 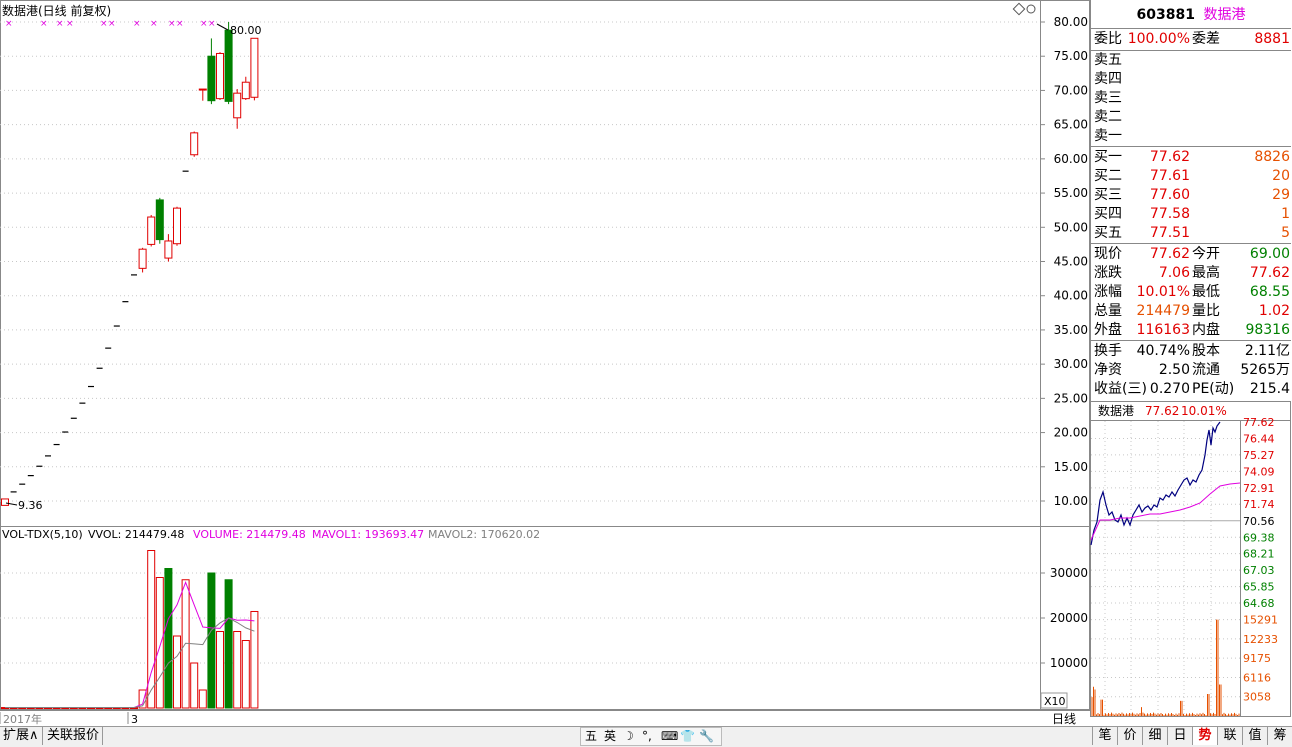 What do you see at coordinates (1071, 296) in the screenshot?
I see `price-tick-label: 40.00` at bounding box center [1071, 296].